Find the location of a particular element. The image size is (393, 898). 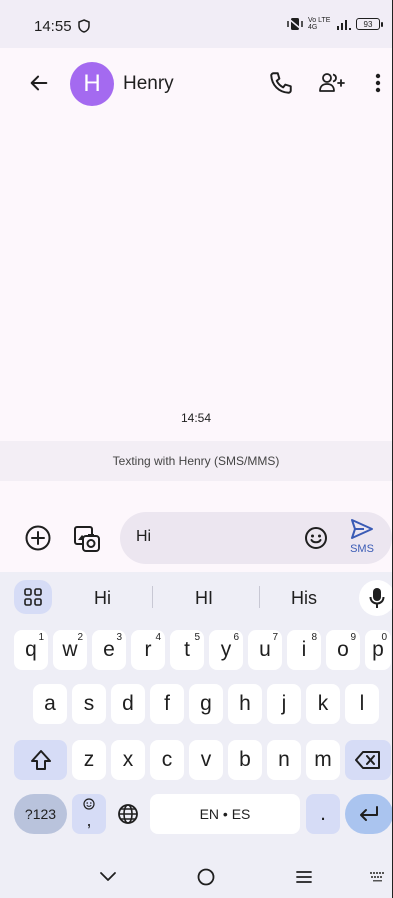

battery-icon: 93 is located at coordinates (369, 24).